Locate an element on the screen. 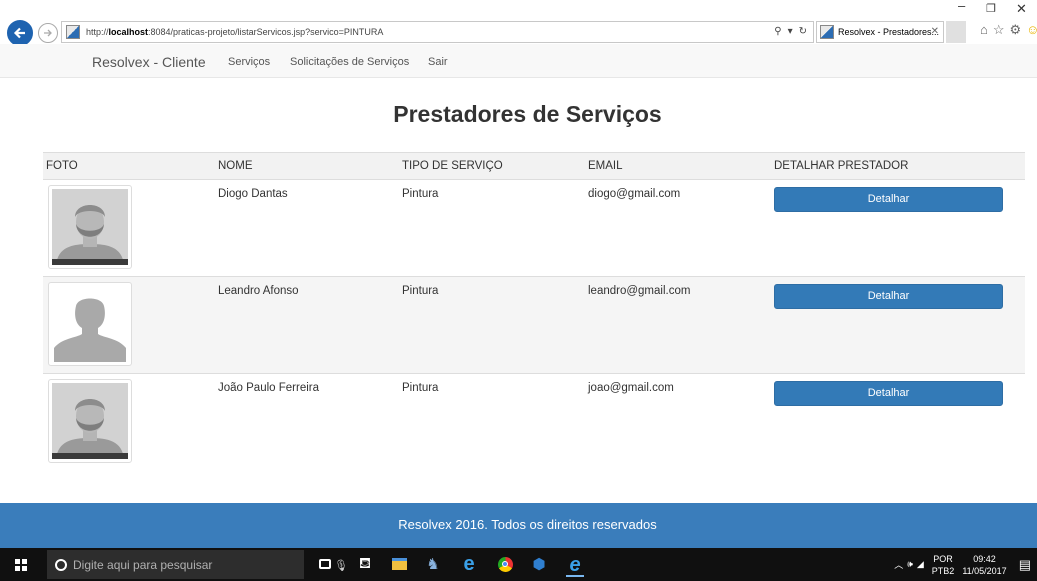  page-title: Prestadores de Serviços is located at coordinates (527, 114).